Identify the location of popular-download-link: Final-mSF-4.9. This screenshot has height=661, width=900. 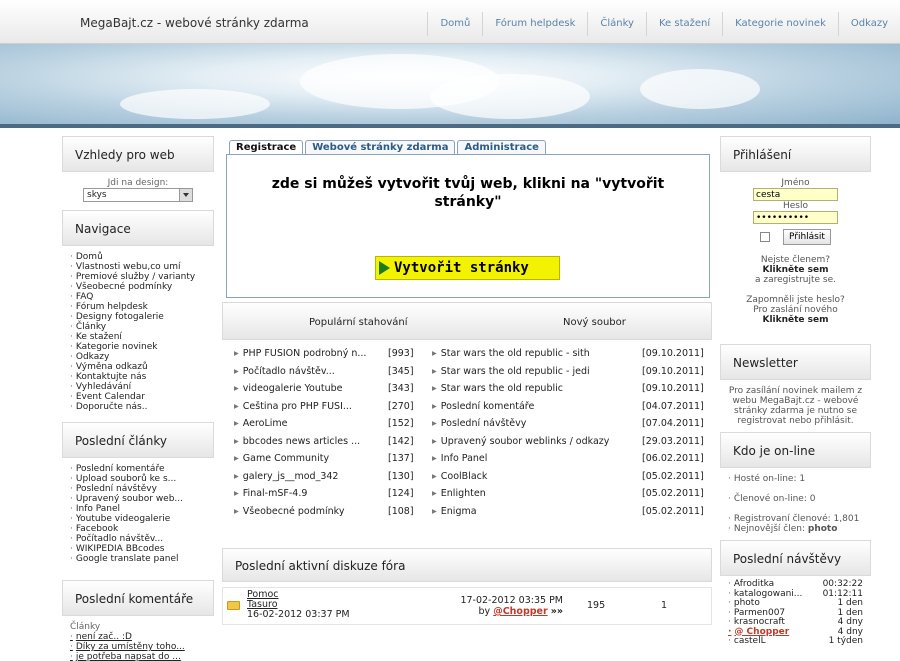
(306, 493).